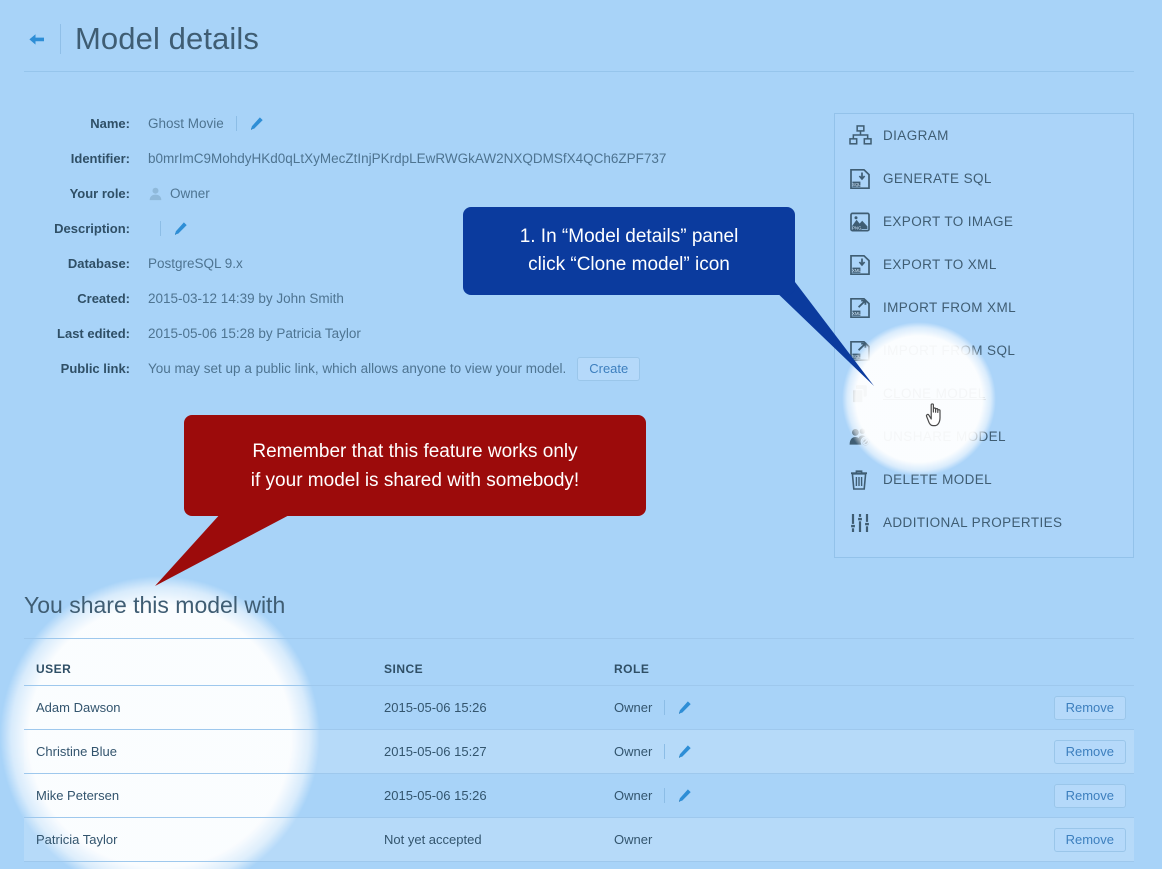 The width and height of the screenshot is (1162, 869). Describe the element at coordinates (938, 479) in the screenshot. I see `action-label: DELETE MODEL` at that location.